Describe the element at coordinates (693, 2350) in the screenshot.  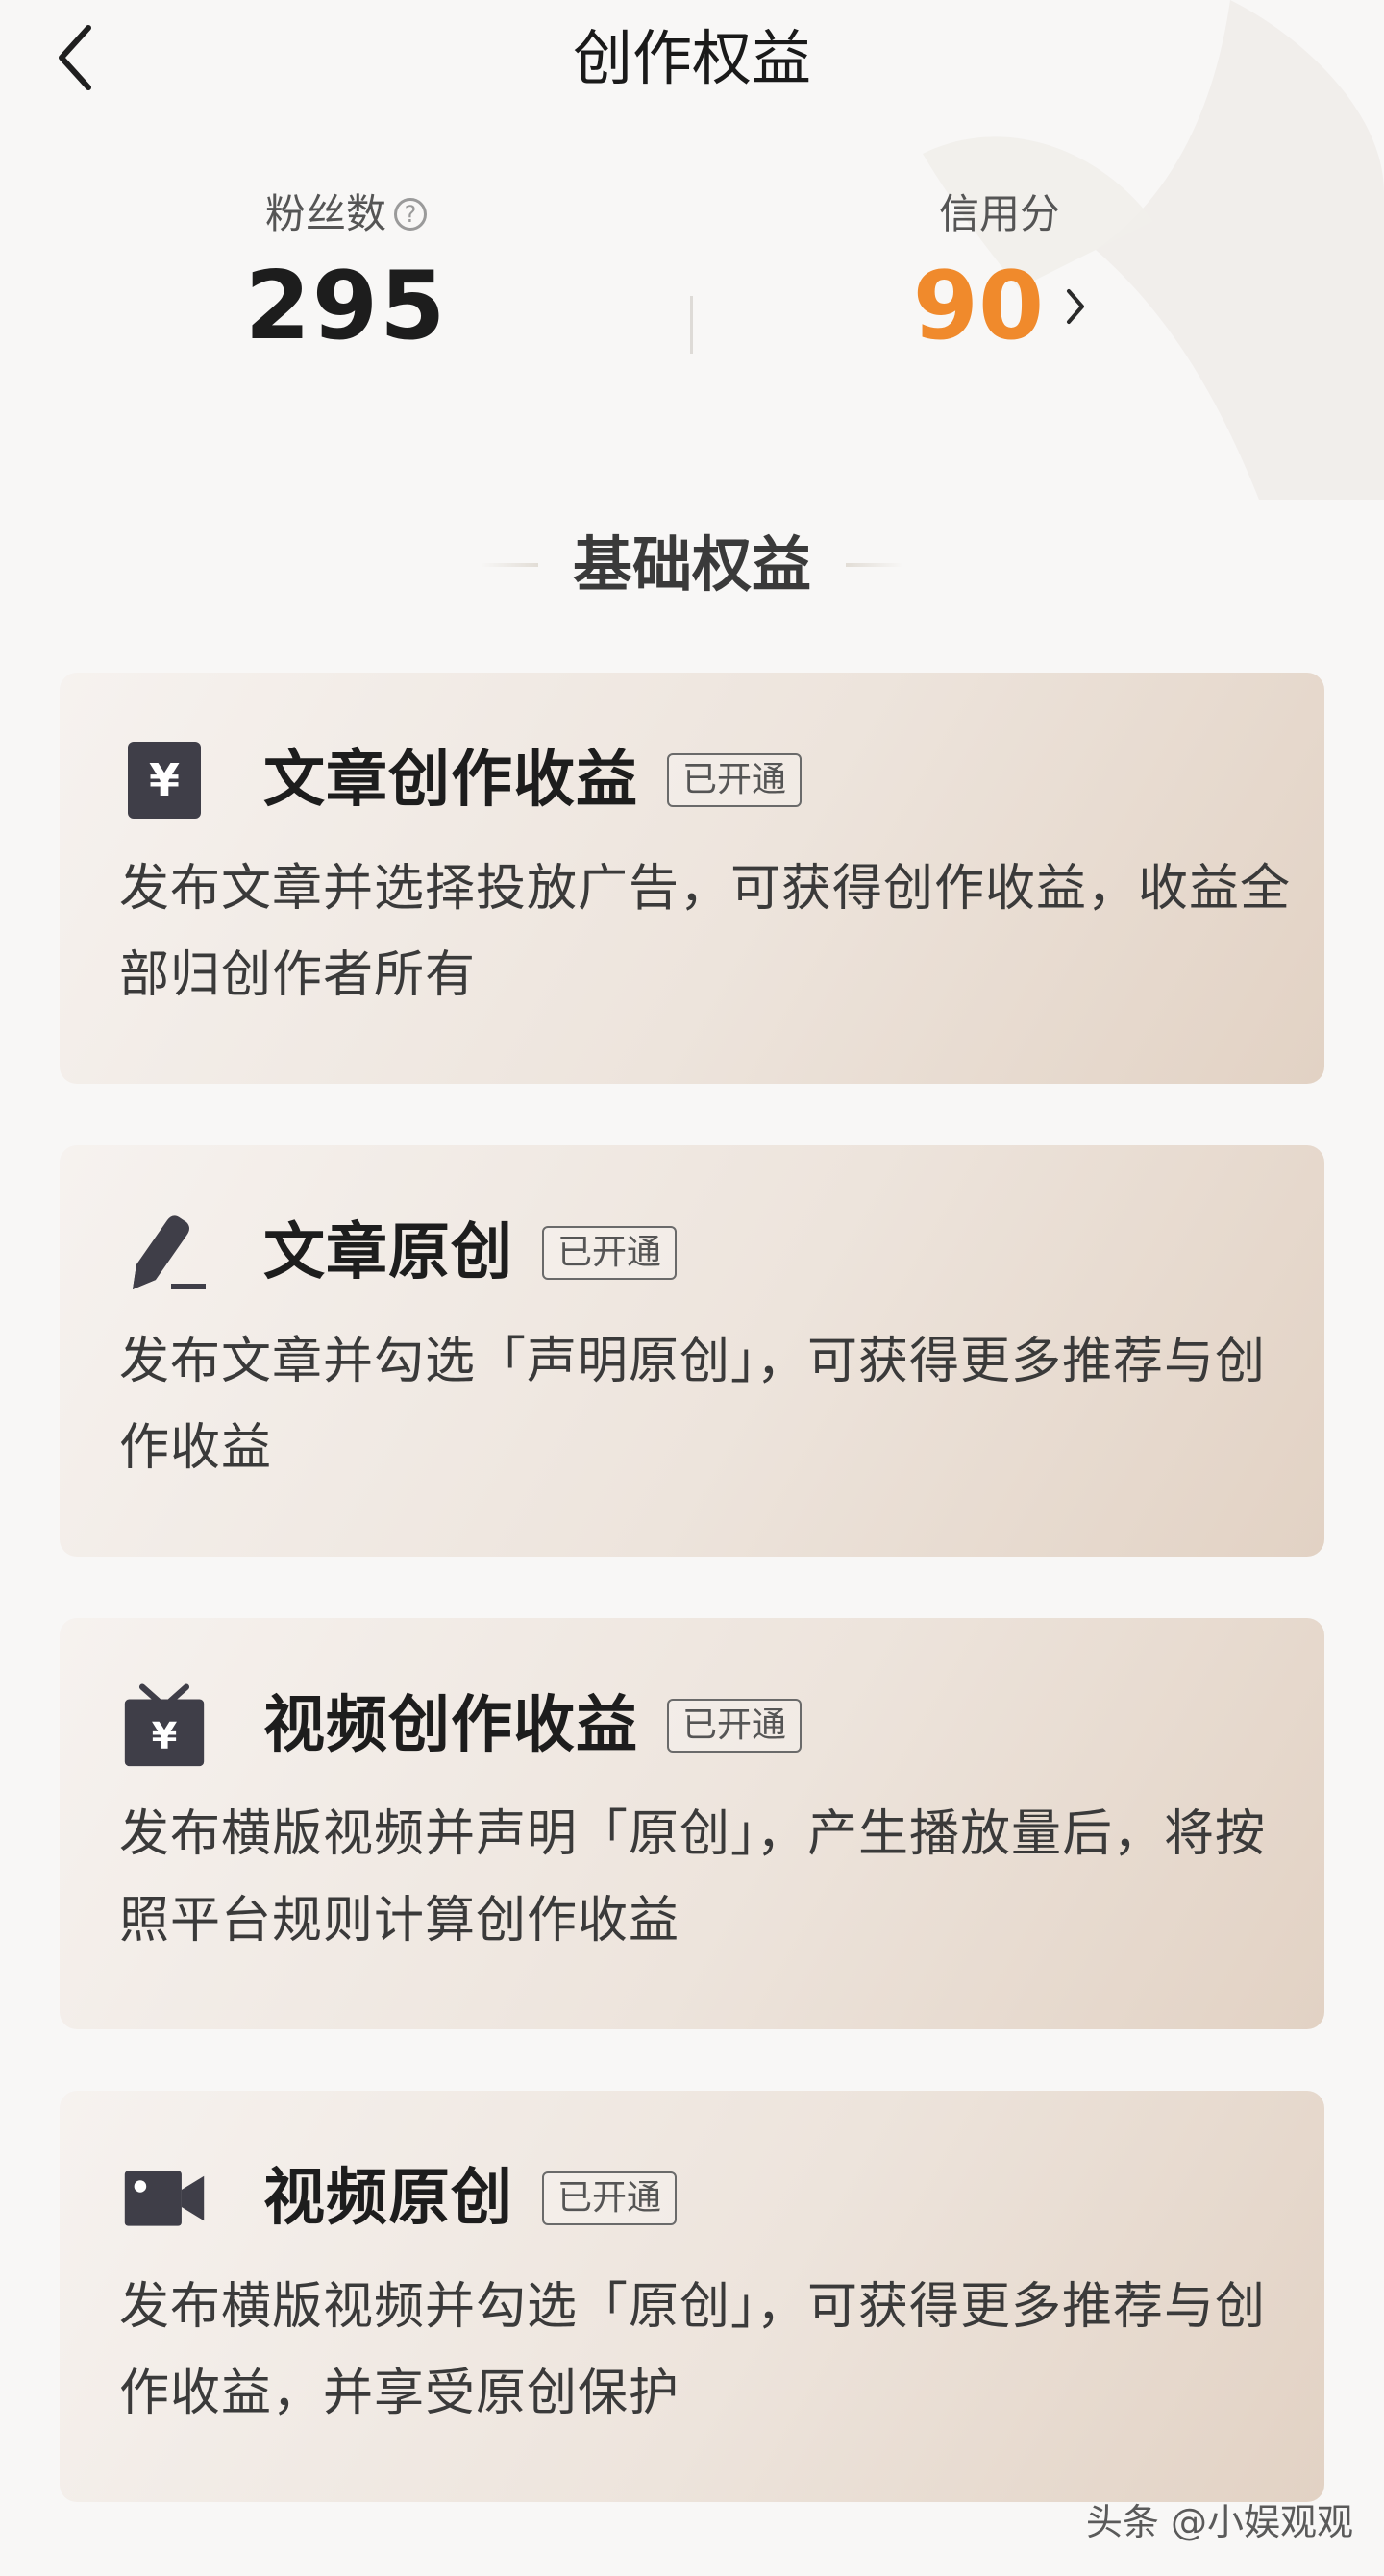
I see `card-description: 发布横版视频并勾选「原创」，可获得更多推荐与创作收益，并享受原创保护` at that location.